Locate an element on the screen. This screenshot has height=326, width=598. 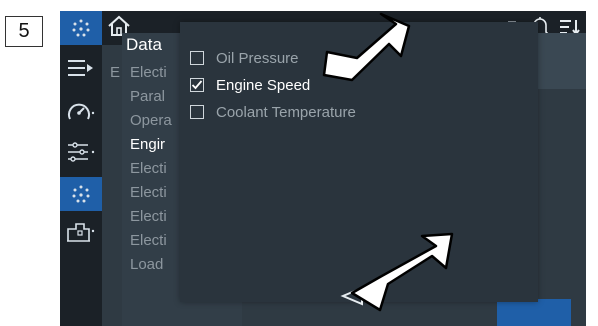
data-panel-letter: E is located at coordinates (115, 72).